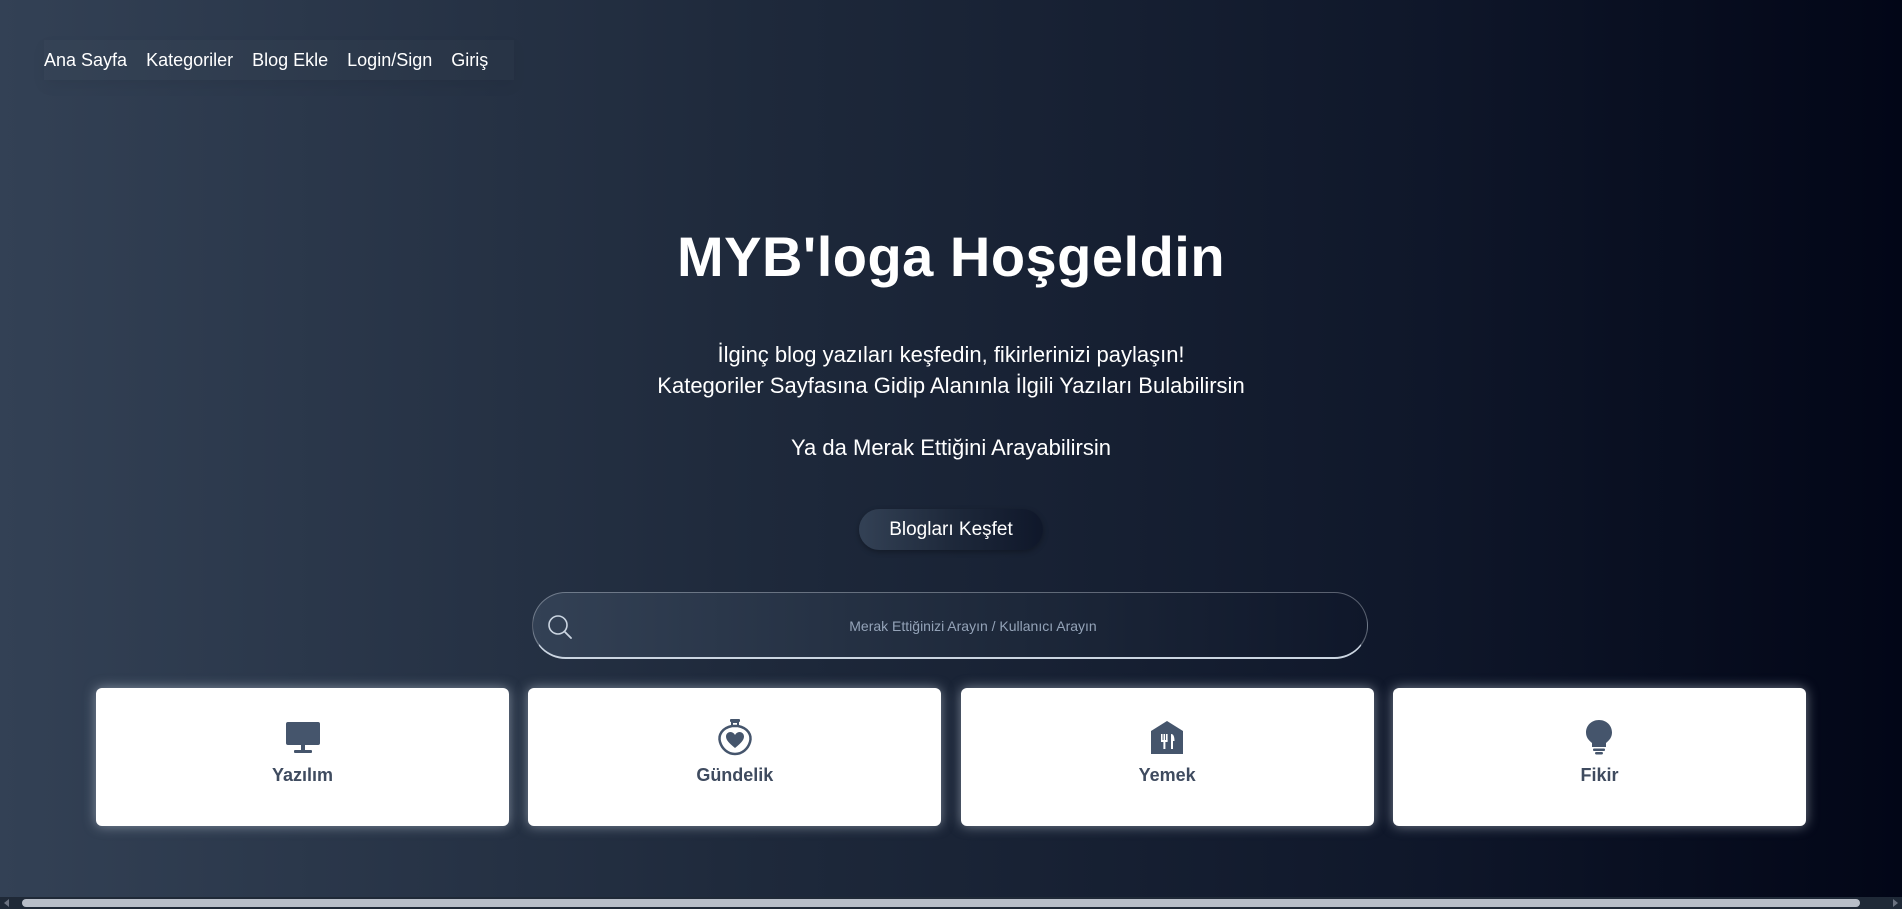 The width and height of the screenshot is (1902, 909). Describe the element at coordinates (302, 757) in the screenshot. I see `category-card-yazilim: Yazılım` at that location.